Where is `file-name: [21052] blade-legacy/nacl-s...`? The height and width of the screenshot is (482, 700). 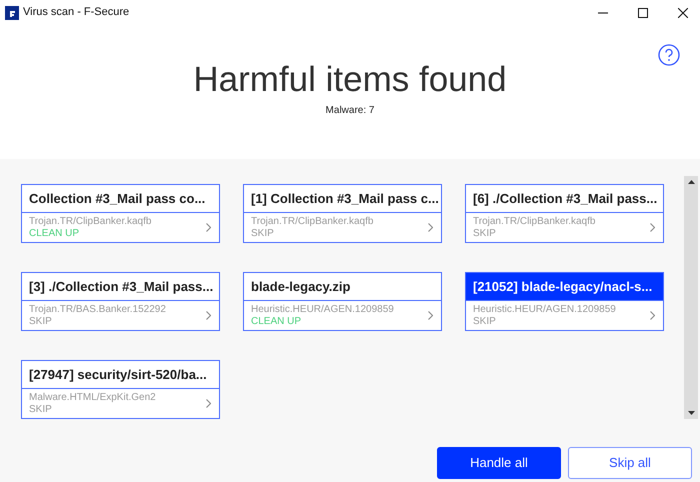
file-name: [21052] blade-legacy/nacl-s... is located at coordinates (564, 287).